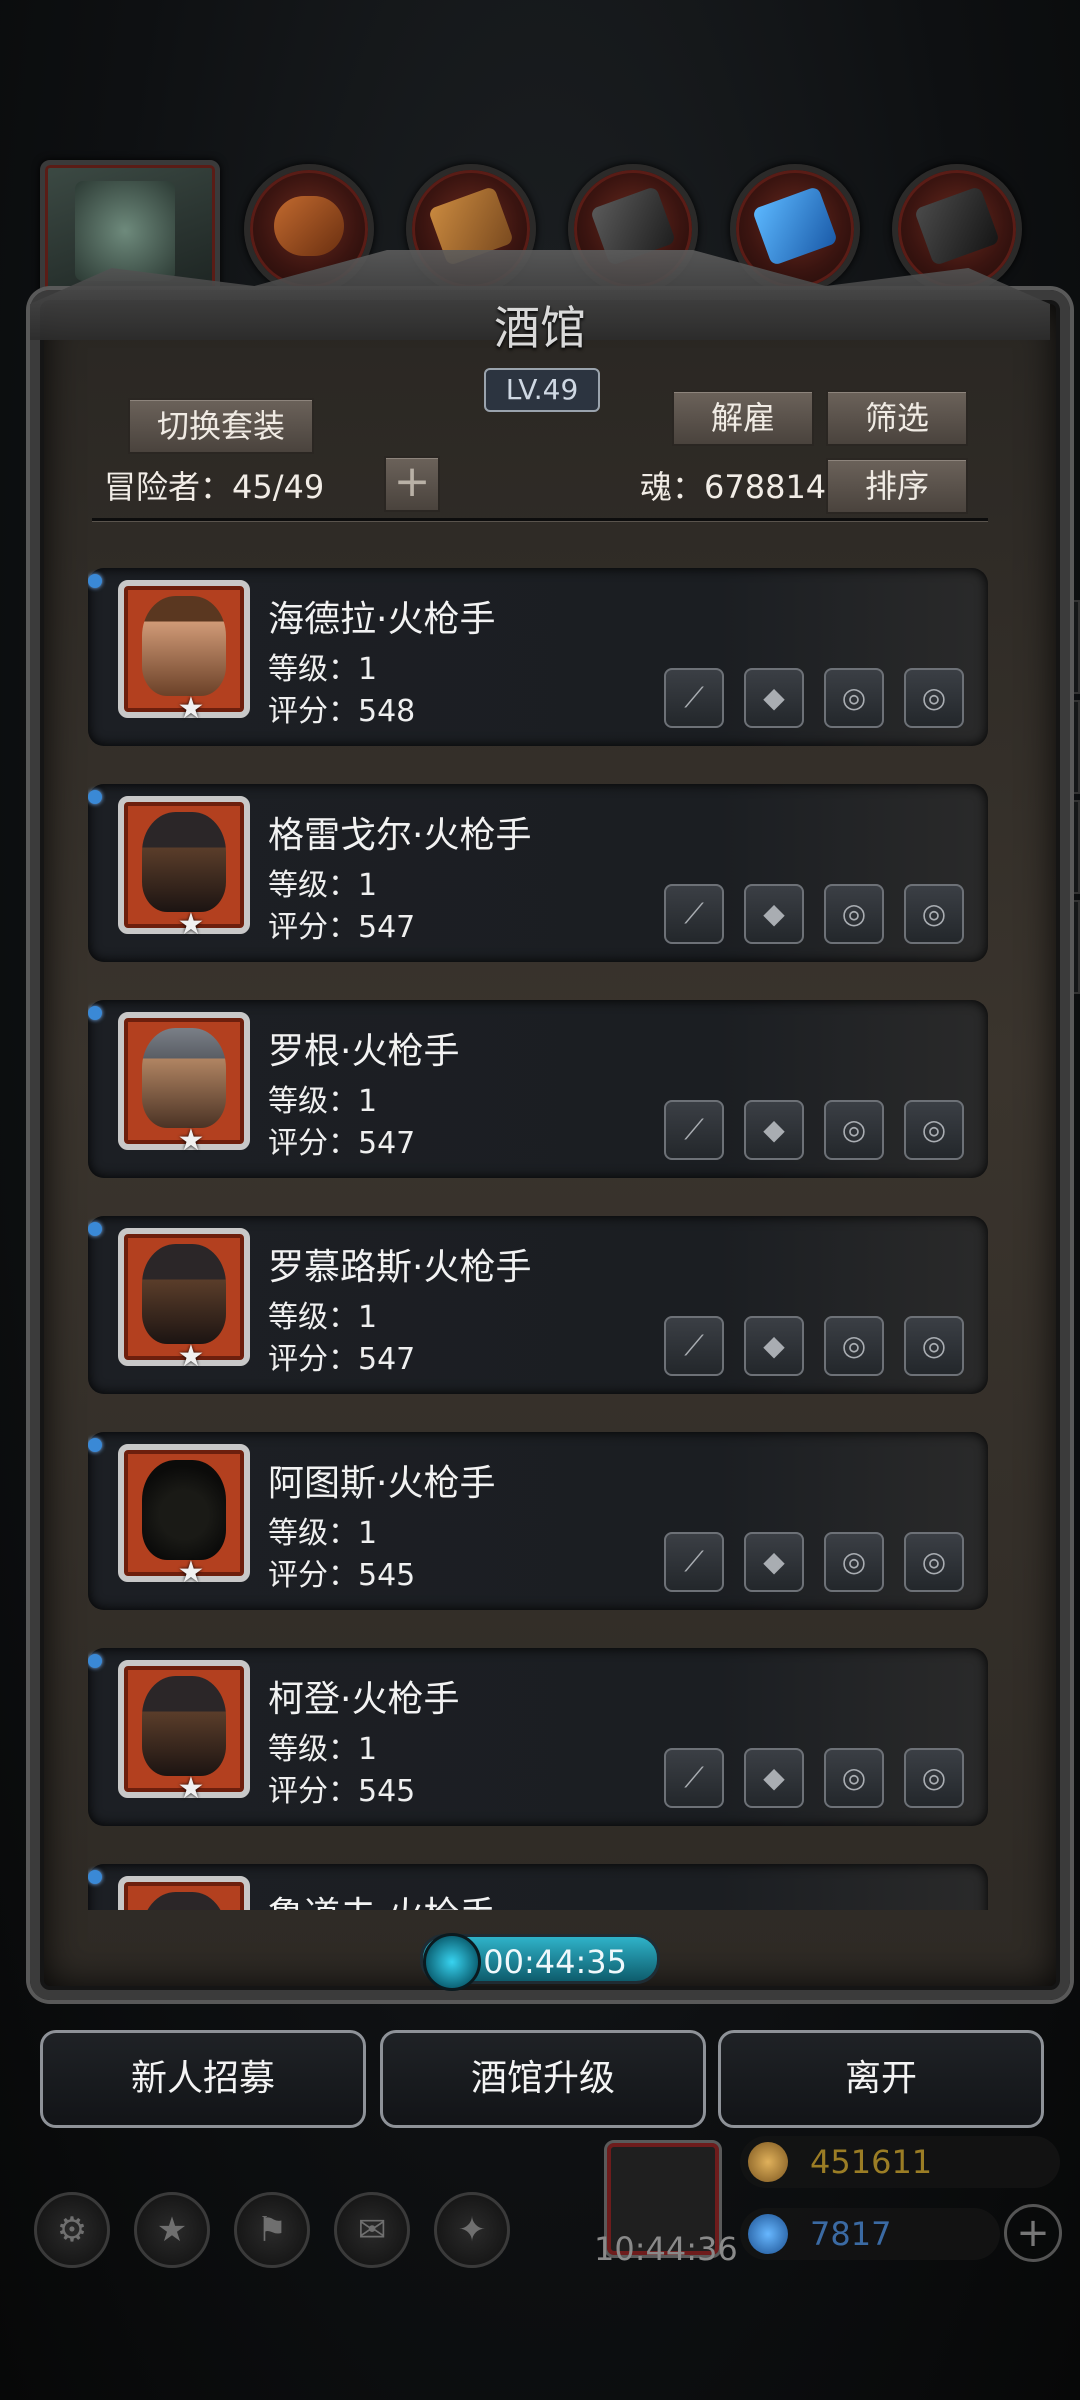  What do you see at coordinates (272, 2230) in the screenshot?
I see `guild-banner-icon: ⚑` at bounding box center [272, 2230].